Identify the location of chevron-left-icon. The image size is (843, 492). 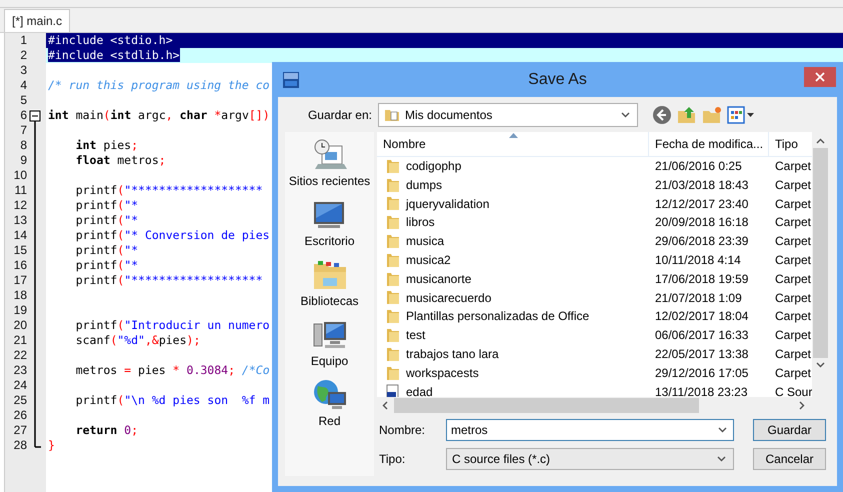
(385, 405).